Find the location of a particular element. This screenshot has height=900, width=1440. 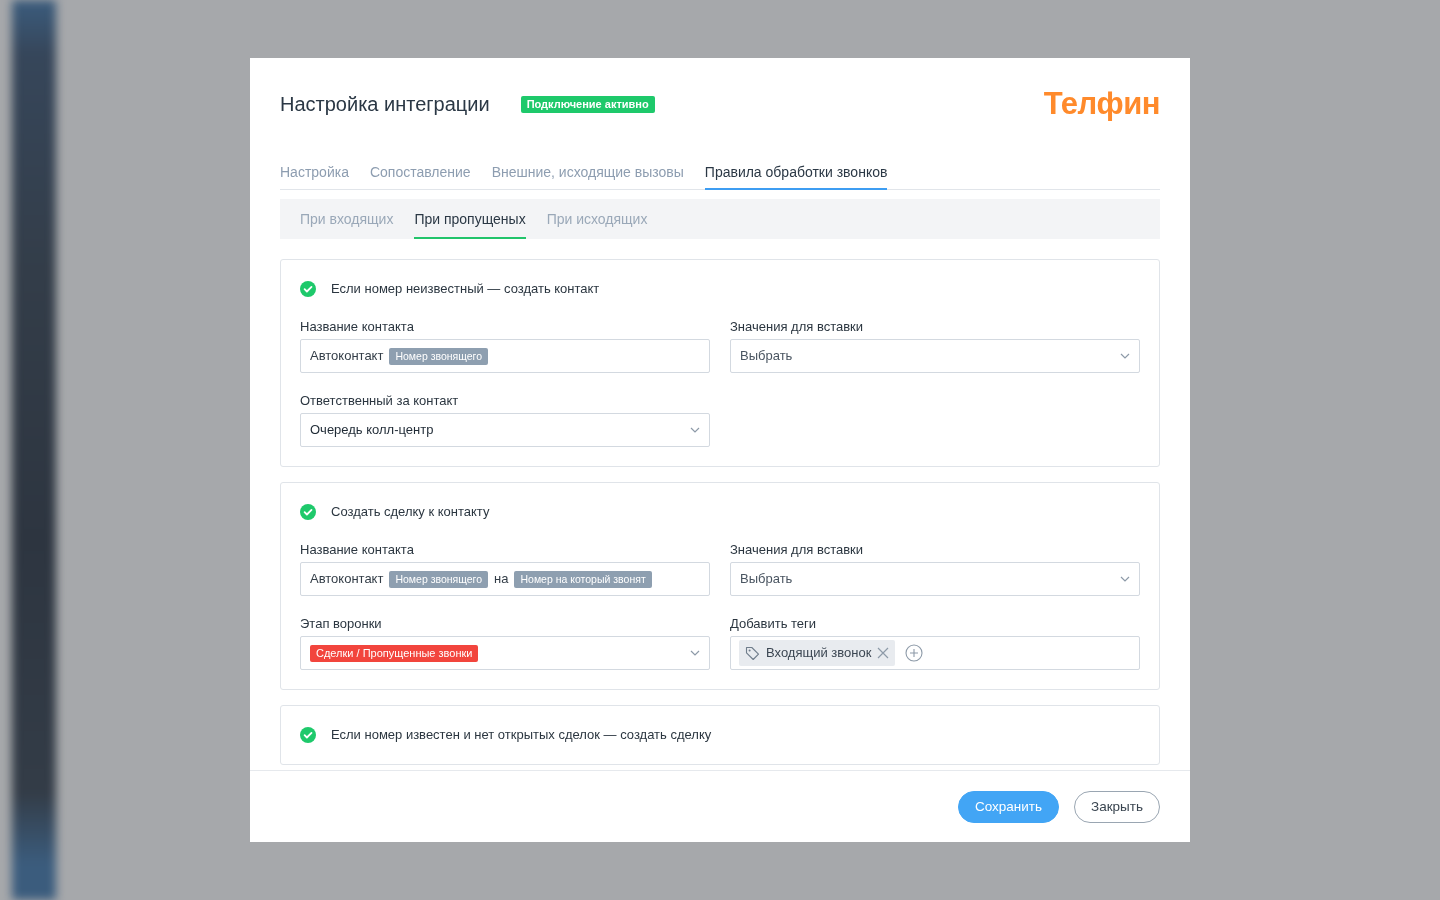

subtab: При пропущеных is located at coordinates (470, 219).